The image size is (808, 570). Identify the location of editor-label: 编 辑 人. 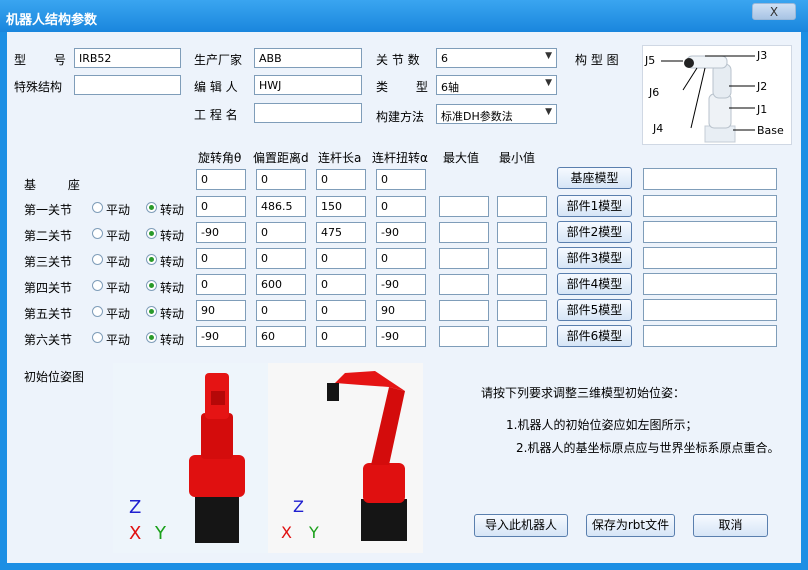
(216, 87).